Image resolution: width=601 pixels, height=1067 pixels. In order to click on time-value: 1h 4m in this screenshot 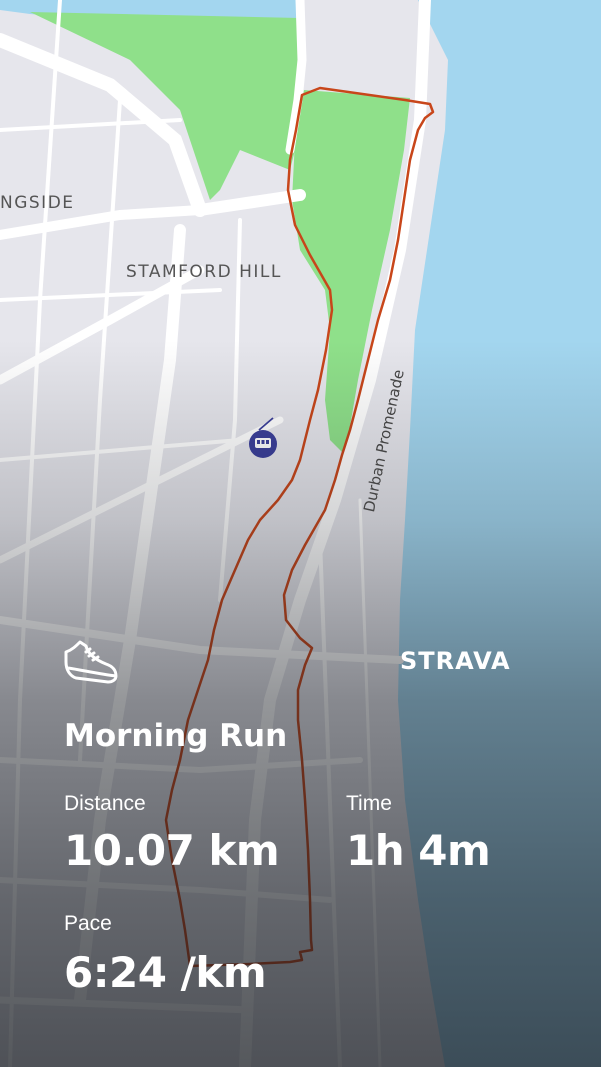, I will do `click(418, 850)`.